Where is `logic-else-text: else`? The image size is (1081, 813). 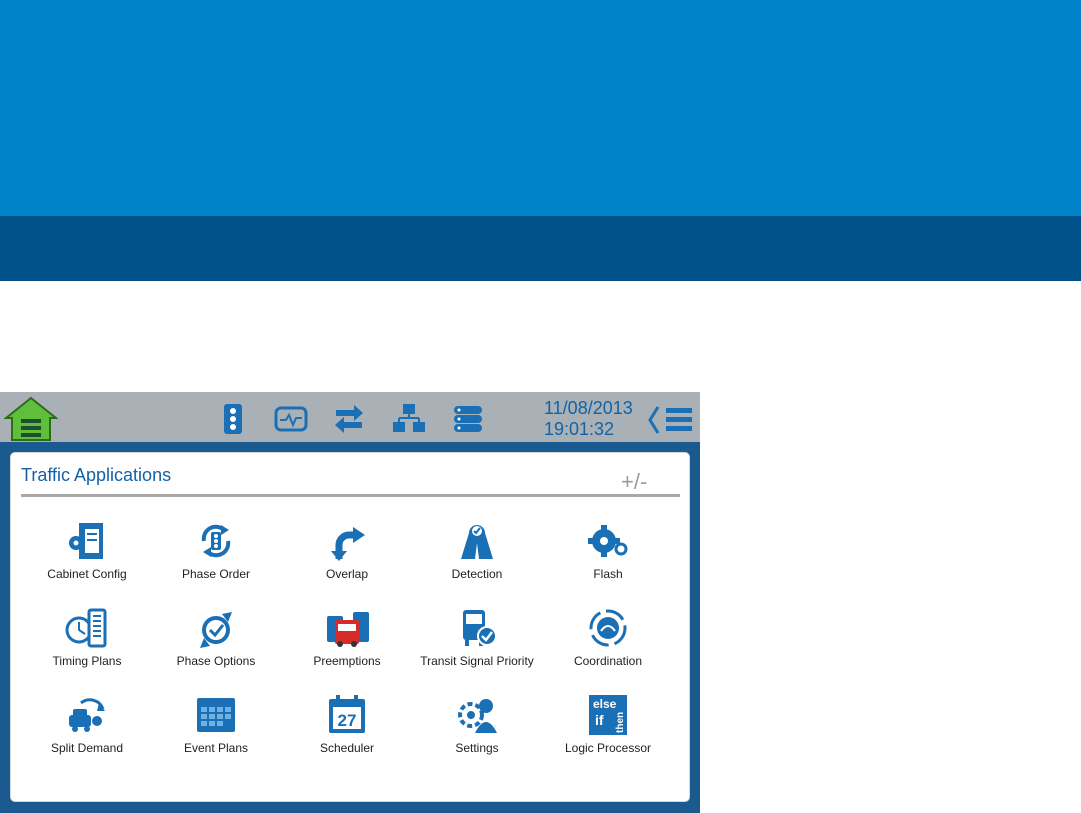
logic-else-text: else is located at coordinates (605, 704).